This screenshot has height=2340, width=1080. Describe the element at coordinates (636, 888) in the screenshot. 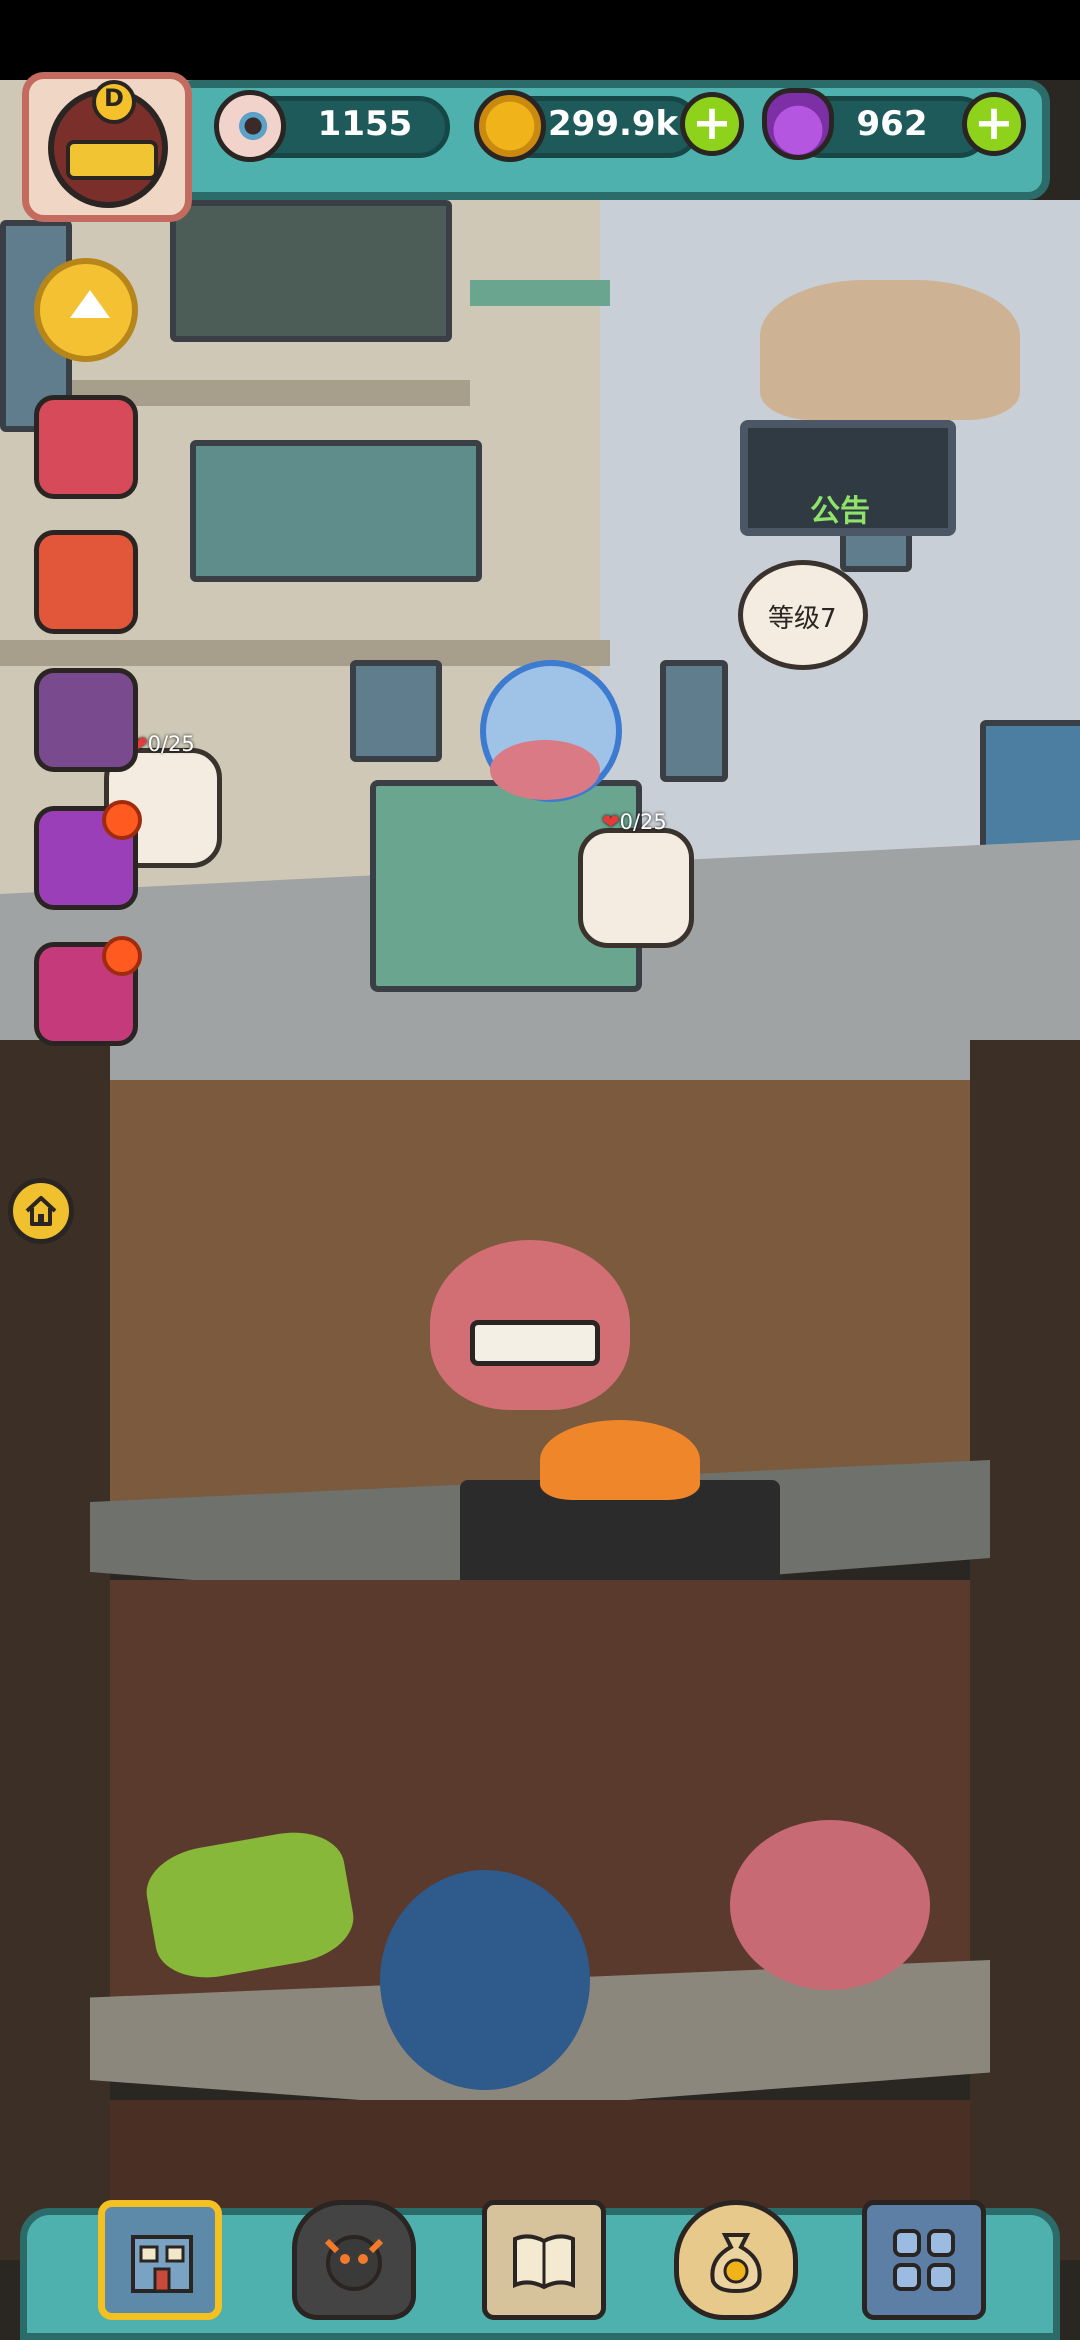

I see `order-bubble` at that location.